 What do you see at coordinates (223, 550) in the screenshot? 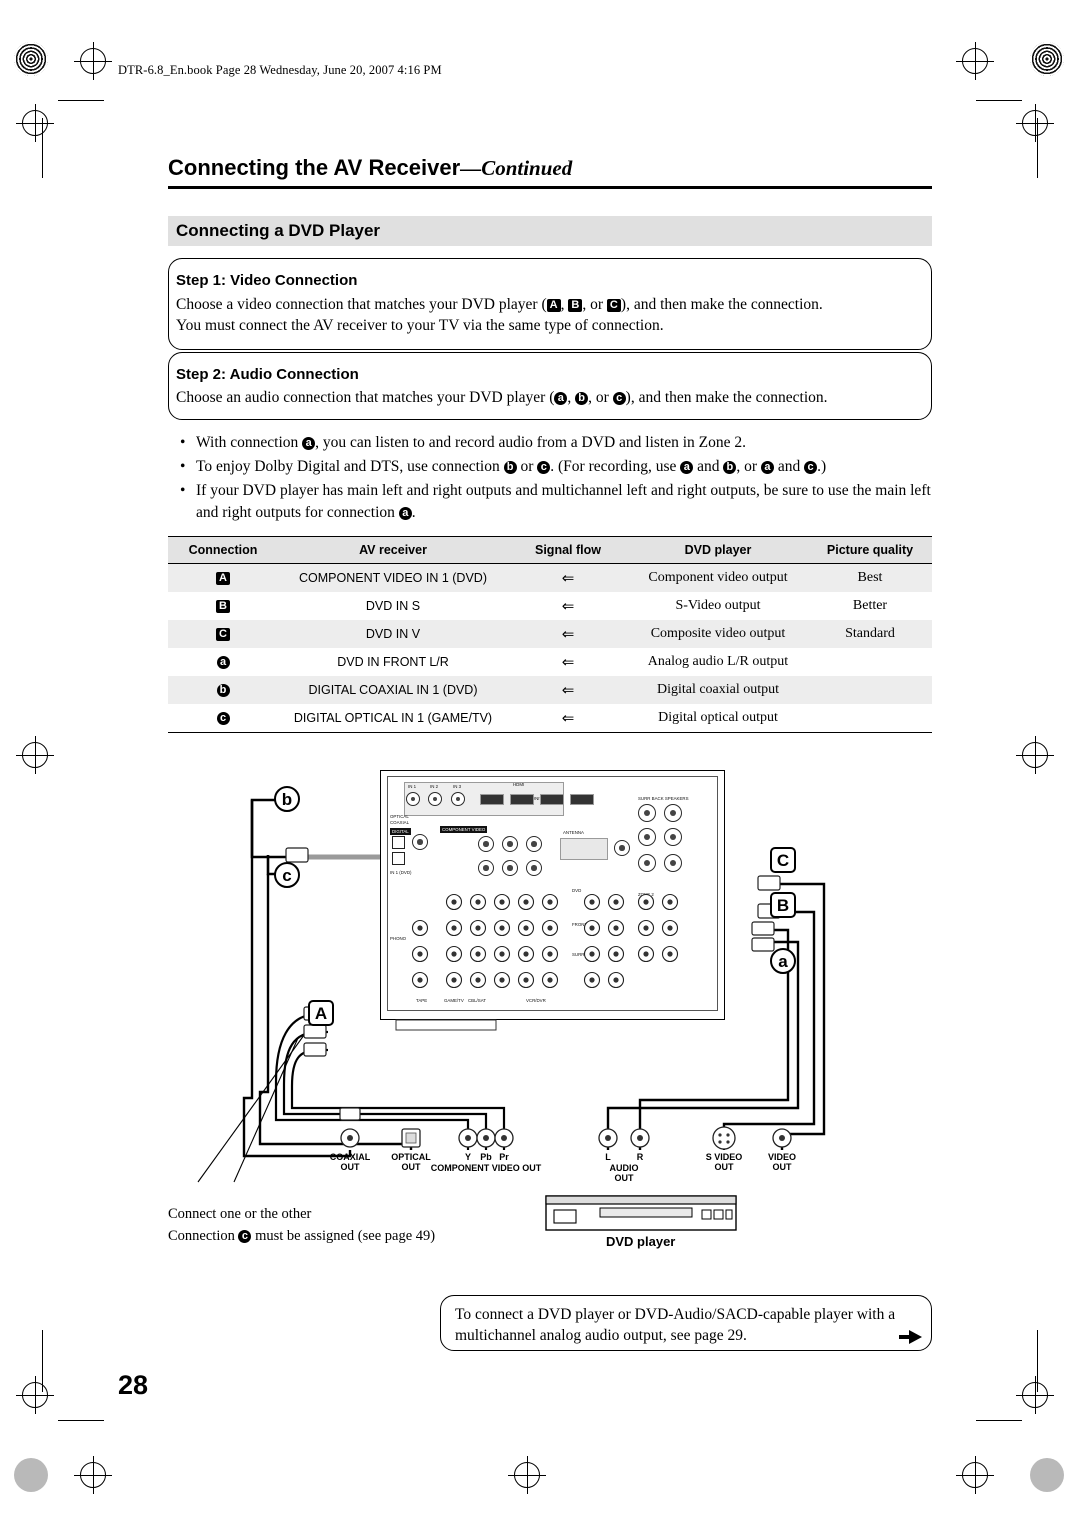
I see `th-connection: Connection` at bounding box center [223, 550].